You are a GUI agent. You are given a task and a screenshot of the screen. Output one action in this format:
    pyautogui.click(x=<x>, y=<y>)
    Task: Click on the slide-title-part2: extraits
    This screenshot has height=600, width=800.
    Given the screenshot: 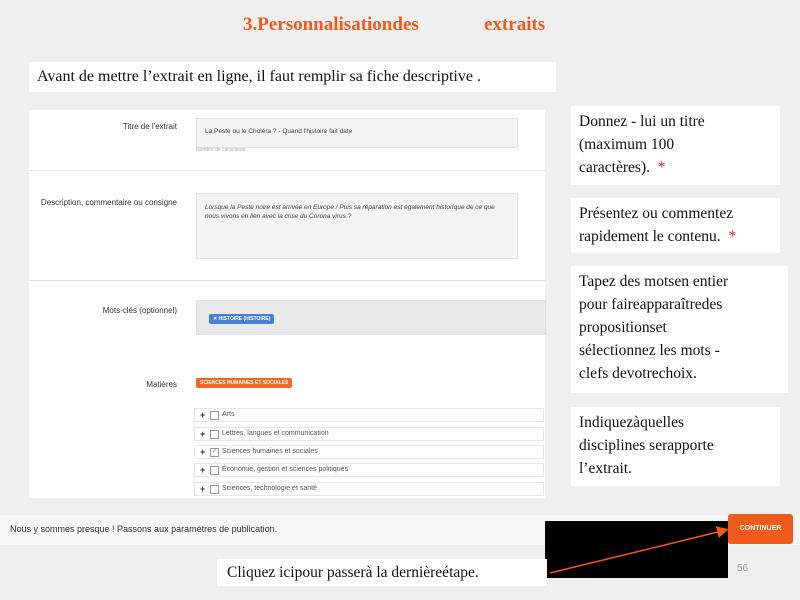 What is the action you would take?
    pyautogui.click(x=515, y=24)
    